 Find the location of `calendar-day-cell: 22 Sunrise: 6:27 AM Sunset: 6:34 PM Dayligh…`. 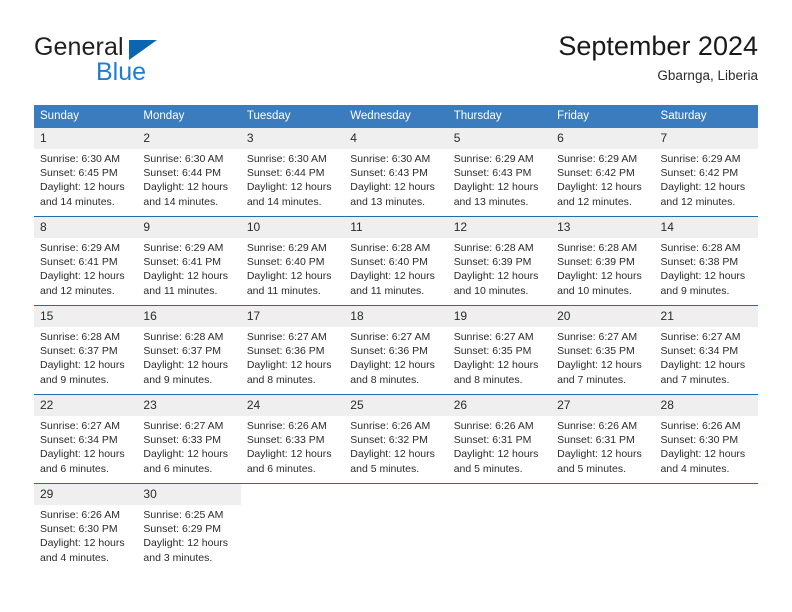

calendar-day-cell: 22 Sunrise: 6:27 AM Sunset: 6:34 PM Dayligh… is located at coordinates (86, 439).